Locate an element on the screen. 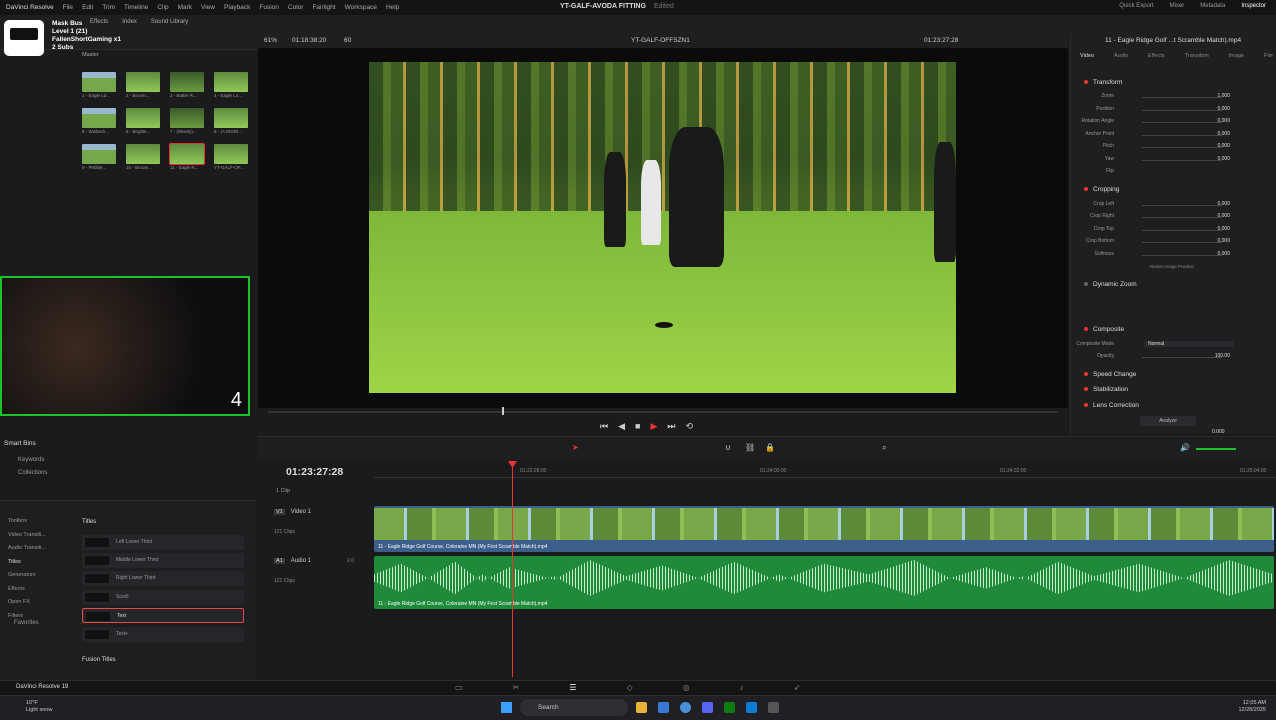 The height and width of the screenshot is (720, 1276). viewer-scrubber is located at coordinates (663, 412).